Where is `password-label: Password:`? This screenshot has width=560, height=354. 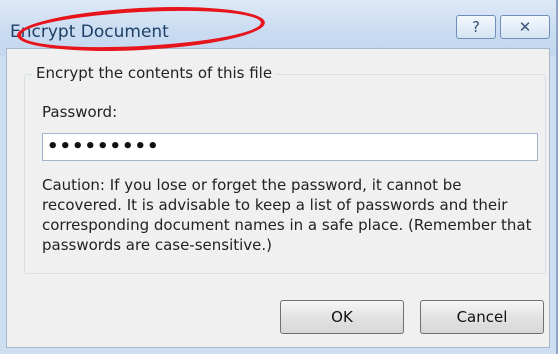
password-label: Password: is located at coordinates (80, 112).